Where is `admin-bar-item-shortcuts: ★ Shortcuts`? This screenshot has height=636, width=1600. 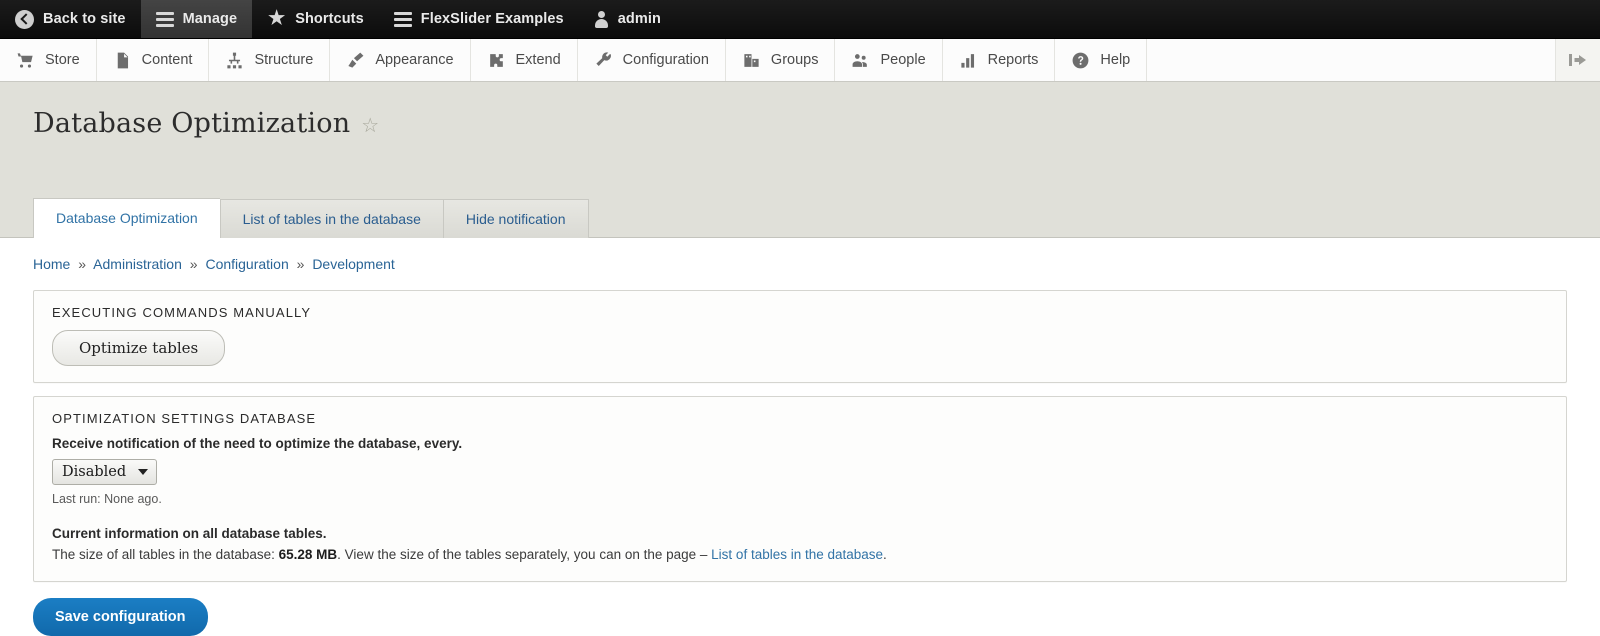 admin-bar-item-shortcuts: ★ Shortcuts is located at coordinates (315, 19).